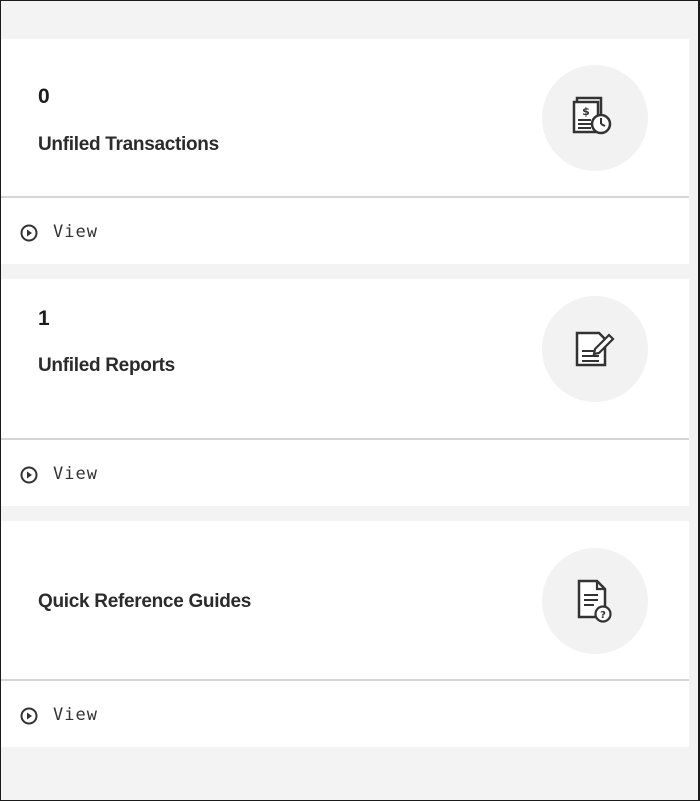  Describe the element at coordinates (44, 318) in the screenshot. I see `unfiled-reports-count: 1` at that location.